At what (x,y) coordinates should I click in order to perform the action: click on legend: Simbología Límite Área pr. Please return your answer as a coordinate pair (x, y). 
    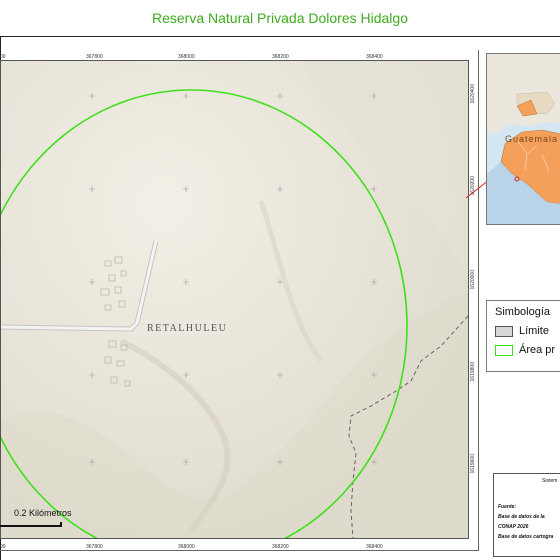
    Looking at the image, I should click on (523, 336).